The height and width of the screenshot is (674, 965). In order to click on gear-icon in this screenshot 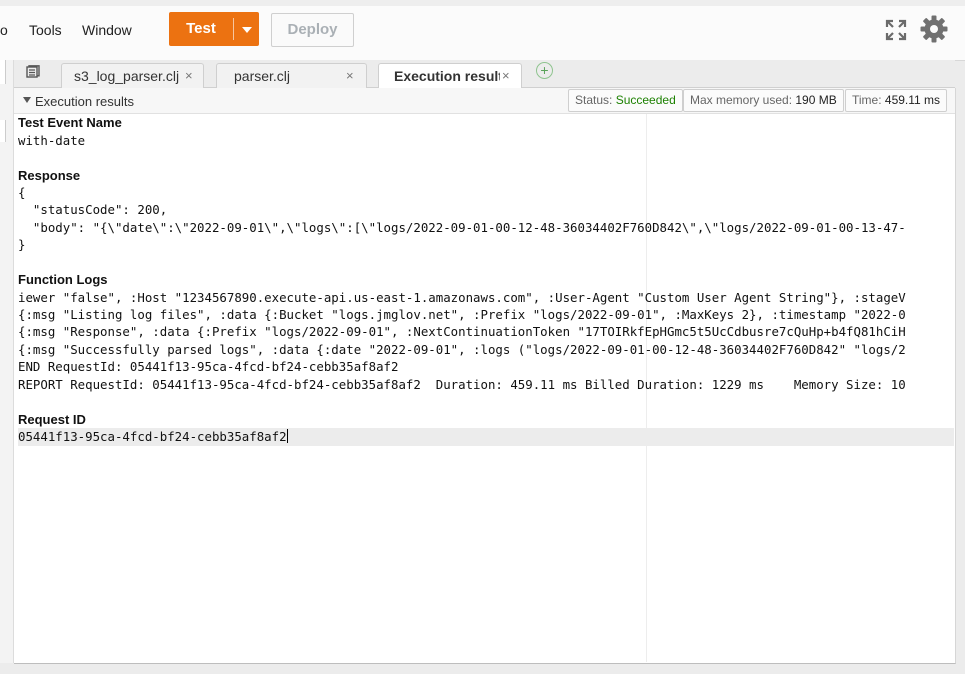, I will do `click(934, 29)`.